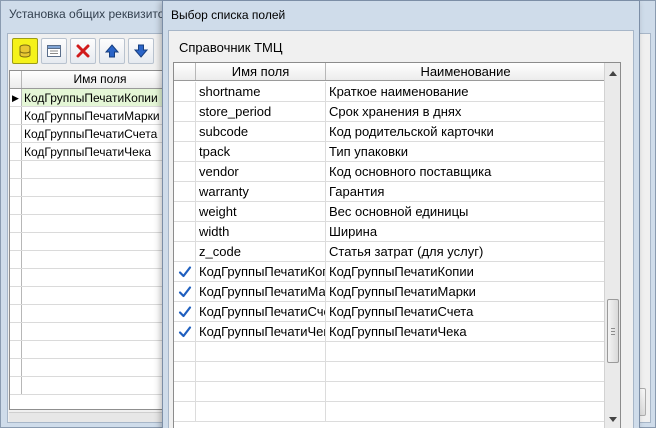 The height and width of the screenshot is (428, 656). I want to click on table-row: store_period Срок хранения в днях, so click(390, 112).